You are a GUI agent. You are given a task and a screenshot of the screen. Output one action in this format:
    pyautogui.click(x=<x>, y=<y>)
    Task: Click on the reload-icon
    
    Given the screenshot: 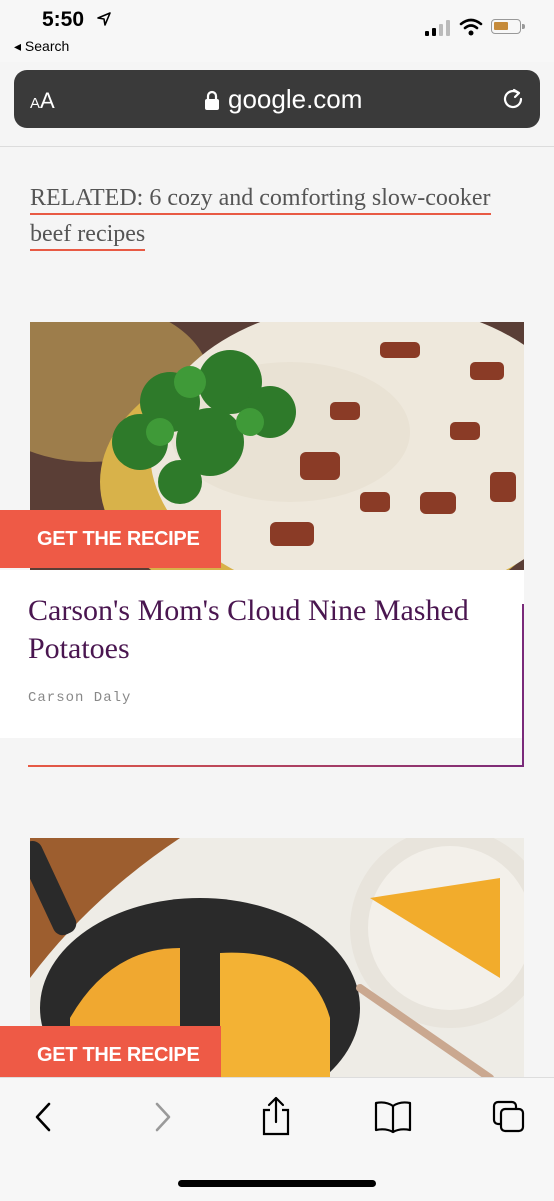 What is the action you would take?
    pyautogui.click(x=513, y=99)
    